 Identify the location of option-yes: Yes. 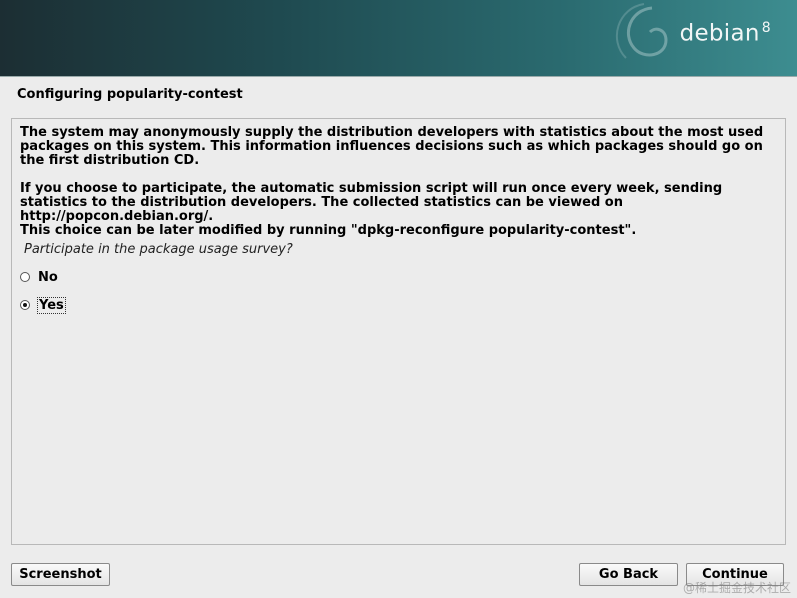
(43, 305).